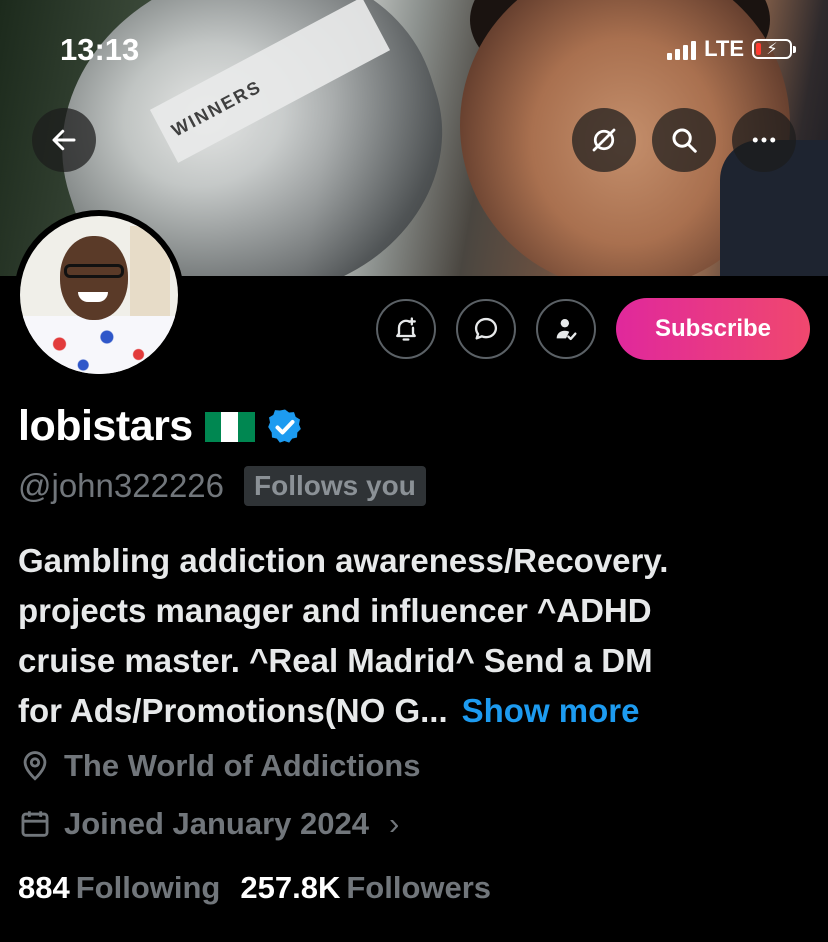 The width and height of the screenshot is (828, 942). Describe the element at coordinates (100, 49) in the screenshot. I see `status-time: 13:13` at that location.